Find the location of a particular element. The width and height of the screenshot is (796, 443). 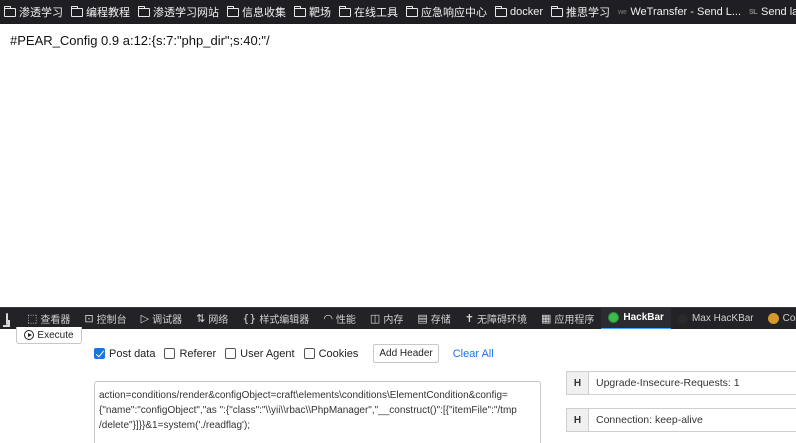

sendlarge-icon: SL is located at coordinates (753, 12).